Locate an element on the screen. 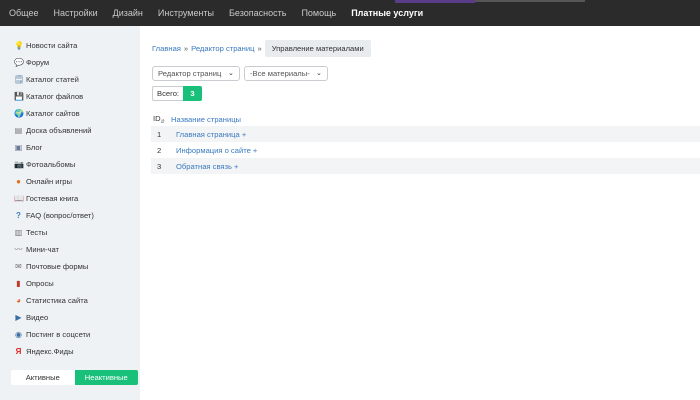 The image size is (700, 400). table-header: ID⇵ Название страницы is located at coordinates (197, 119).